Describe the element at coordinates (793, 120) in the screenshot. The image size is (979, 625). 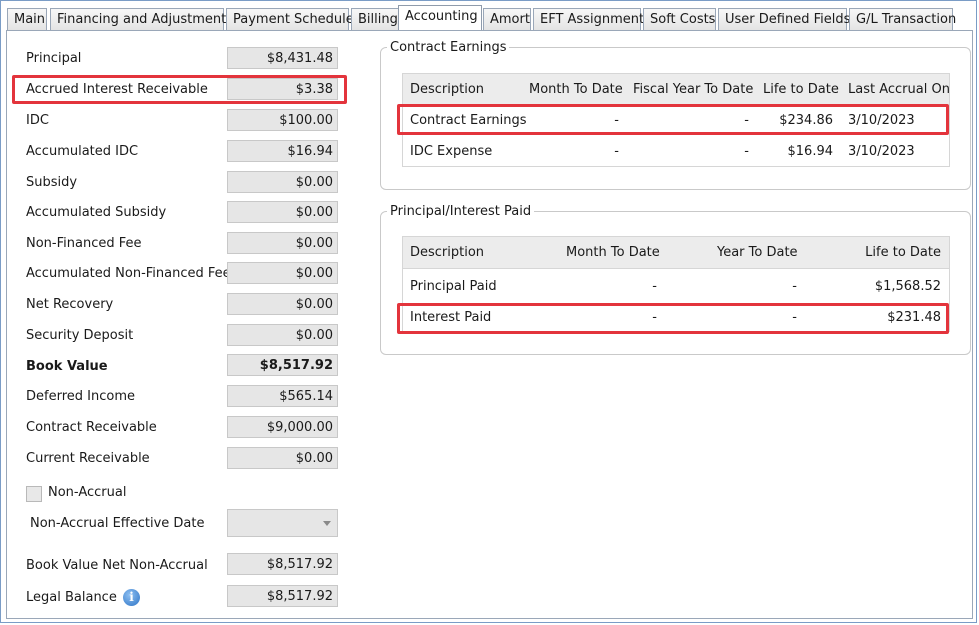
I see `cell-life-to-date: $234.86` at that location.